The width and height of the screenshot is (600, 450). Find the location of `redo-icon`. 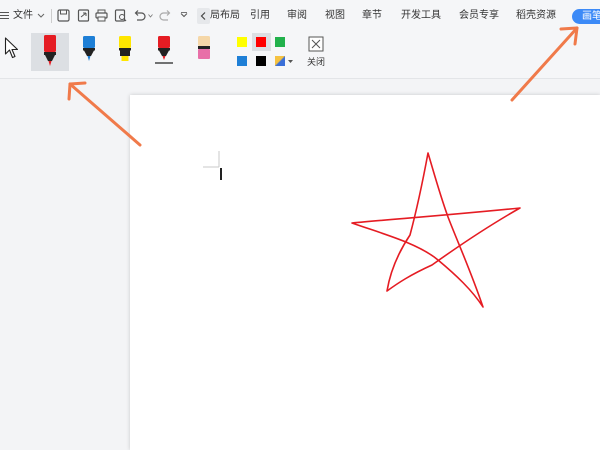

redo-icon is located at coordinates (165, 15).